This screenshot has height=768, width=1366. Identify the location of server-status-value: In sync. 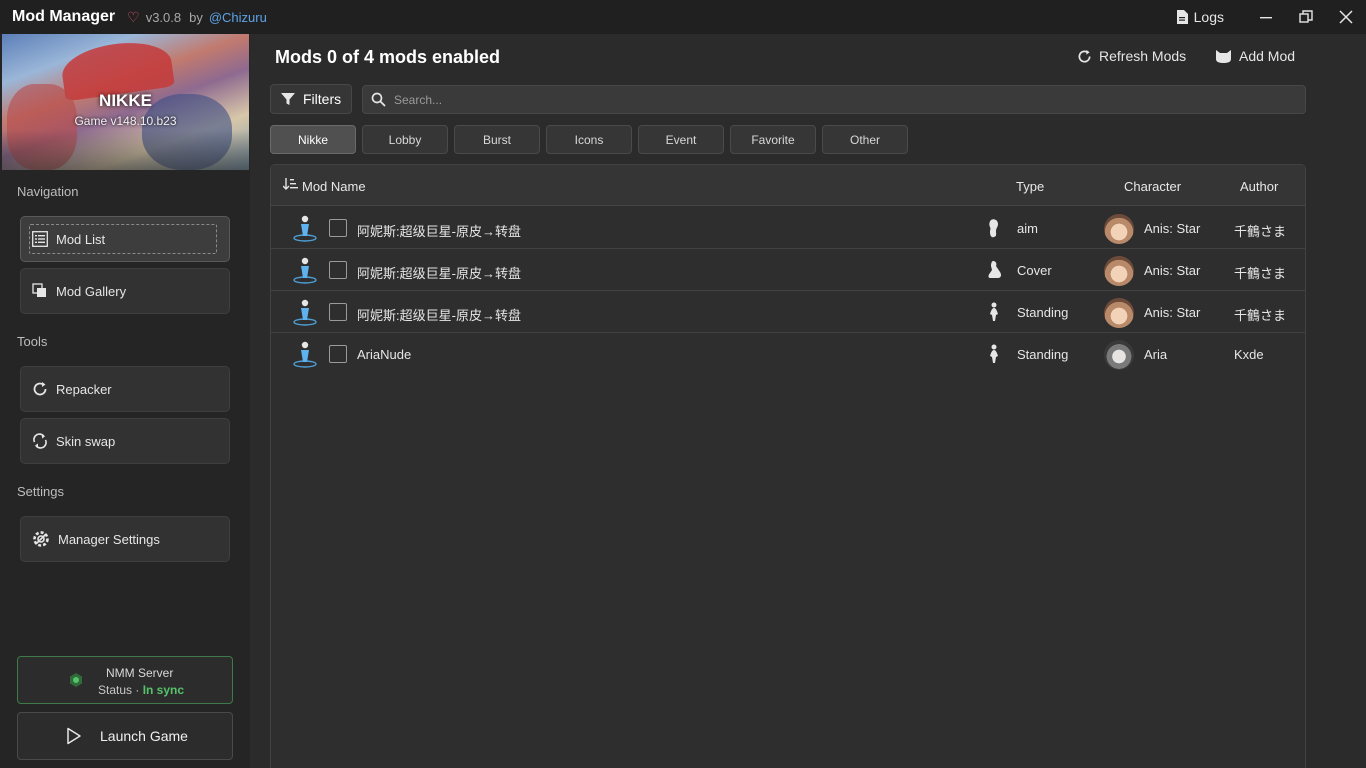
(163, 690).